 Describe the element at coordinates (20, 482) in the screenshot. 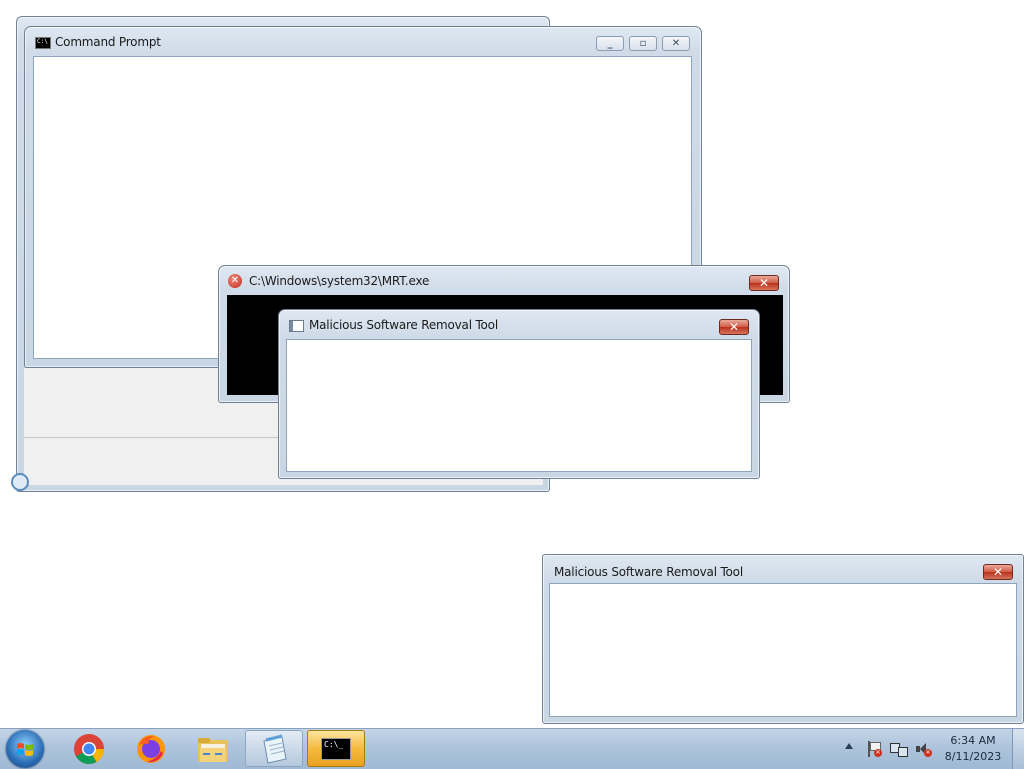

I see `busy-cursor-icon` at that location.